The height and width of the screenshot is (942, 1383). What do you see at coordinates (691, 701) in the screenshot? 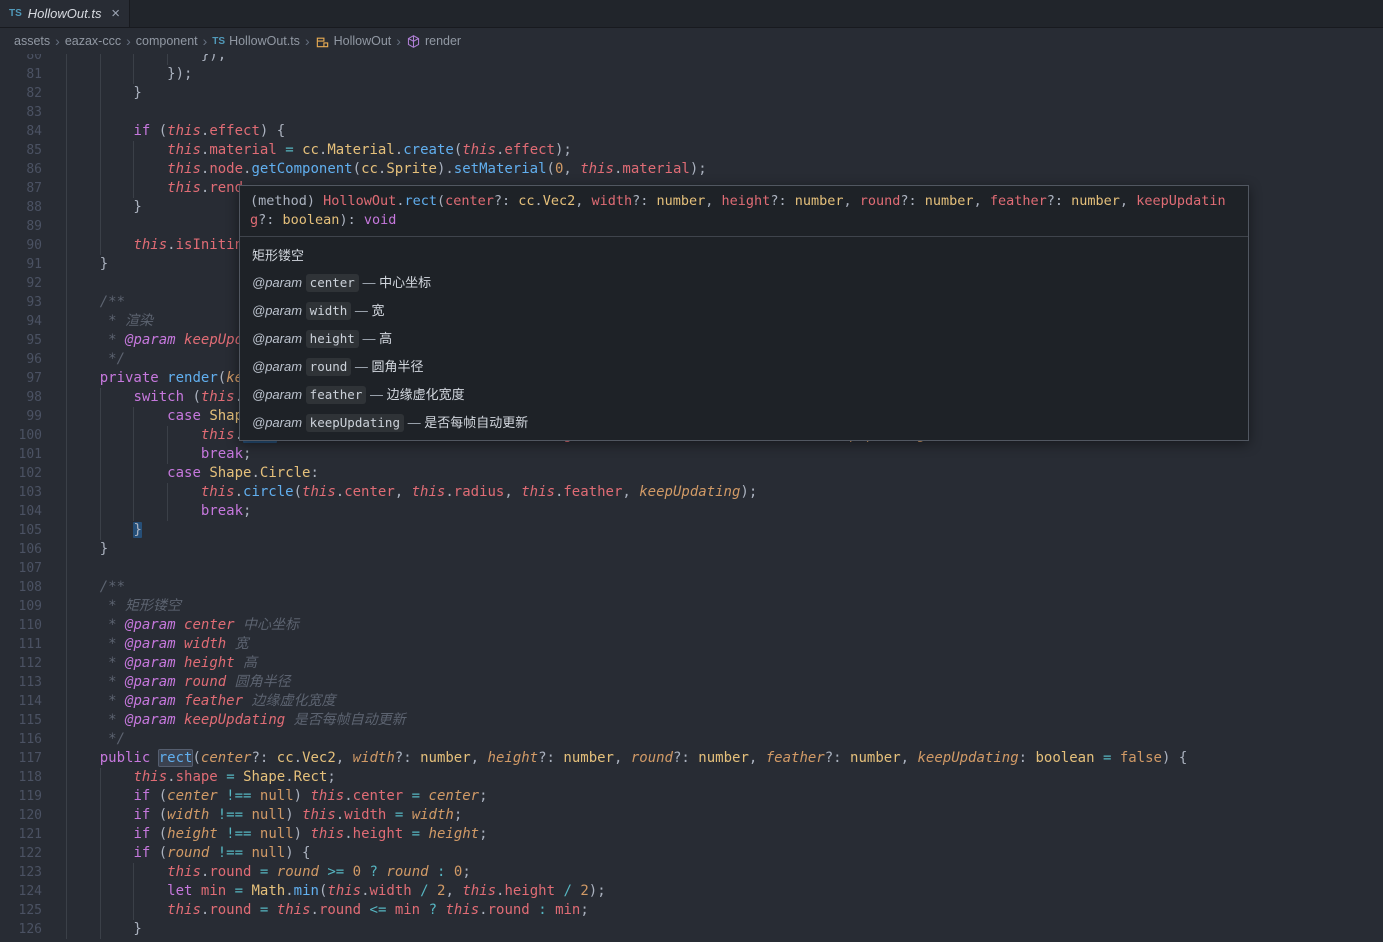
I see `code-line-114: 114 * @param feather 边缘虚化宽度` at bounding box center [691, 701].